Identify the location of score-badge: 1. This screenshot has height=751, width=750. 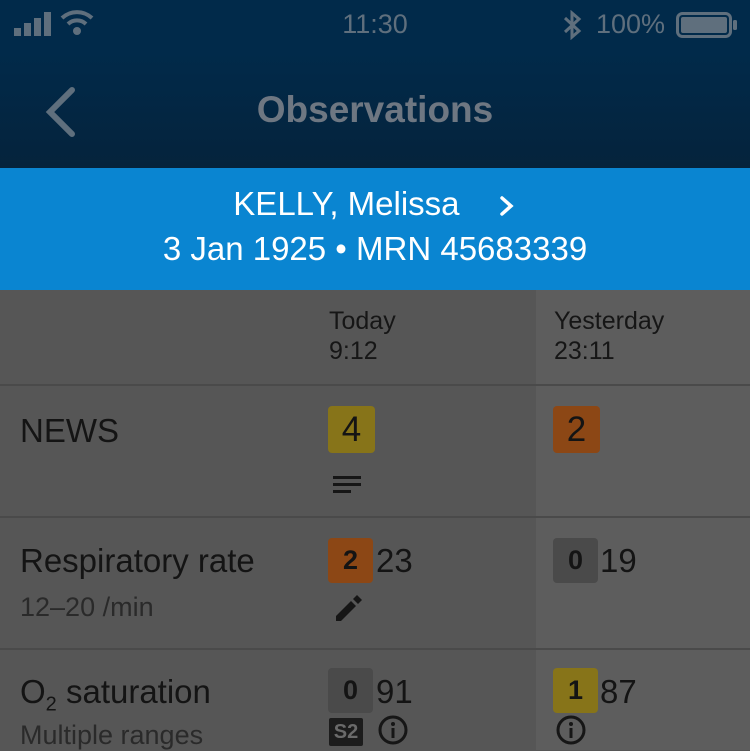
(575, 690).